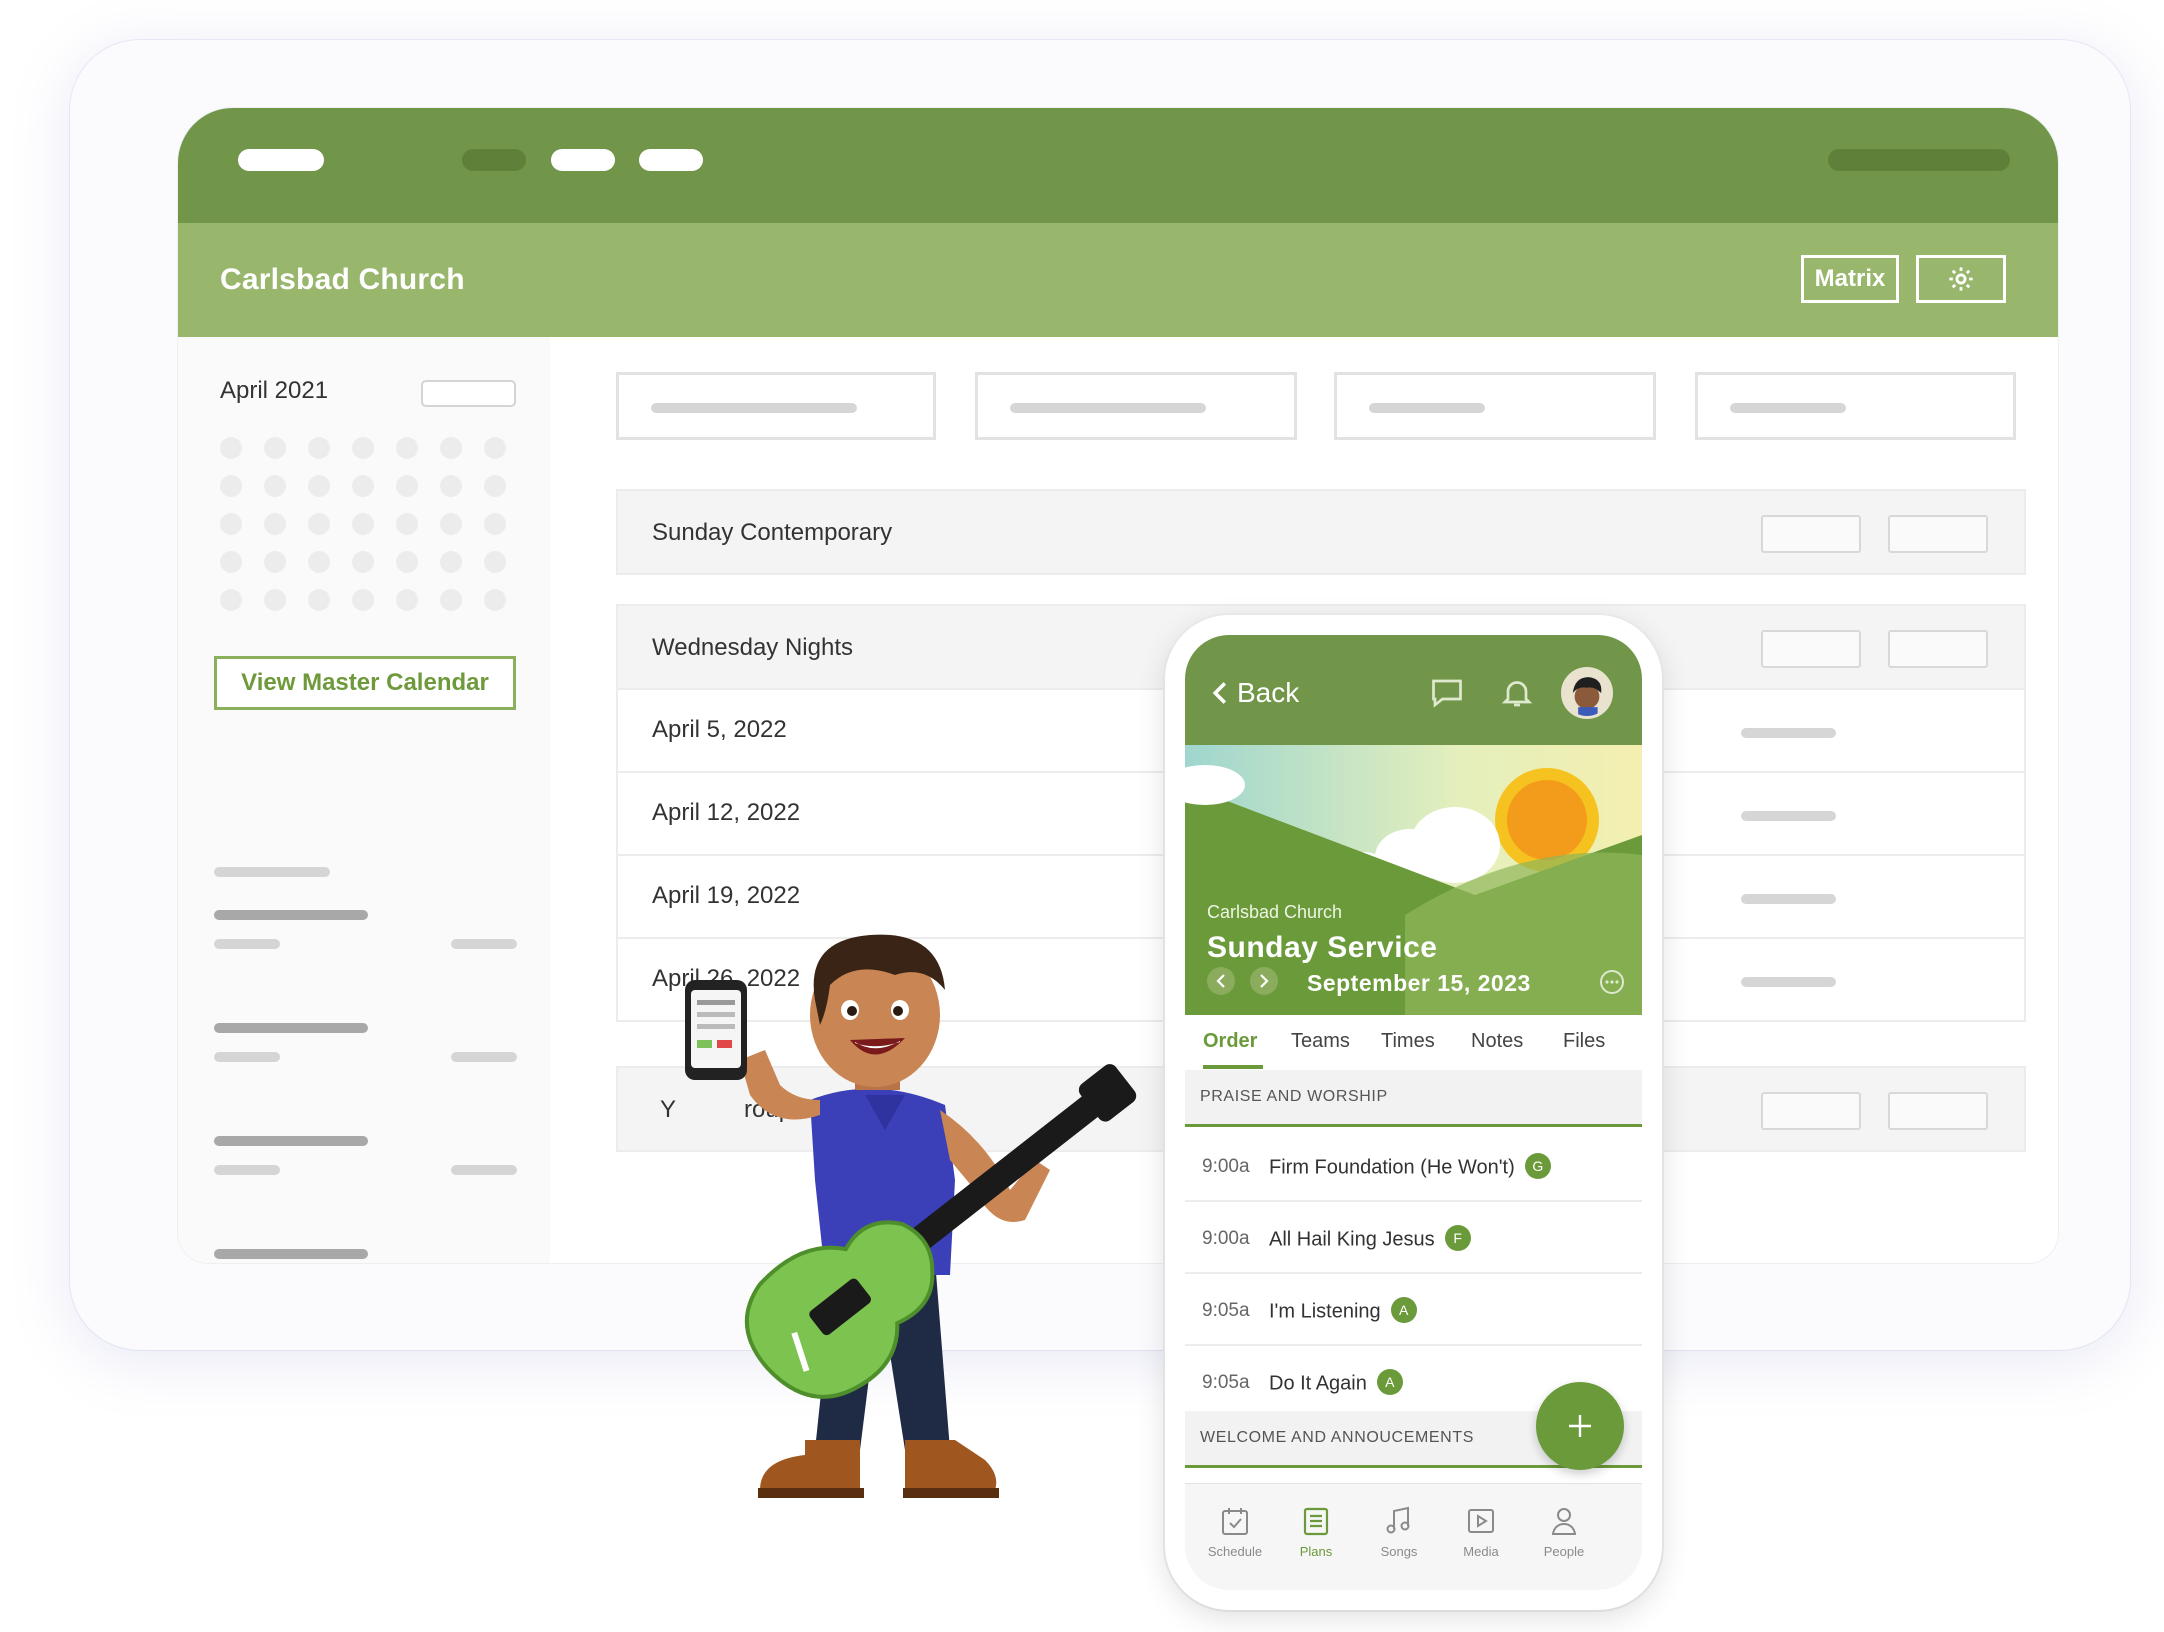 This screenshot has height=1632, width=2164. What do you see at coordinates (1230, 1041) in the screenshot?
I see `tab-order: Order` at bounding box center [1230, 1041].